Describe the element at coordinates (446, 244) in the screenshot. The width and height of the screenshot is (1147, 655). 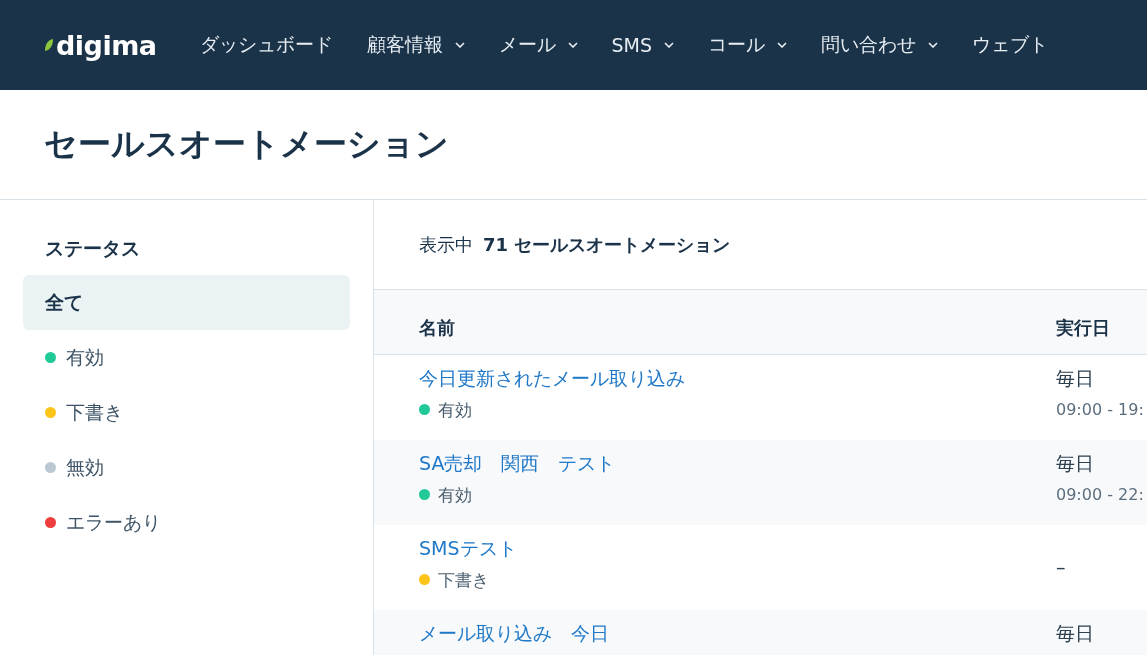
I see `summary-label: 表示中` at that location.